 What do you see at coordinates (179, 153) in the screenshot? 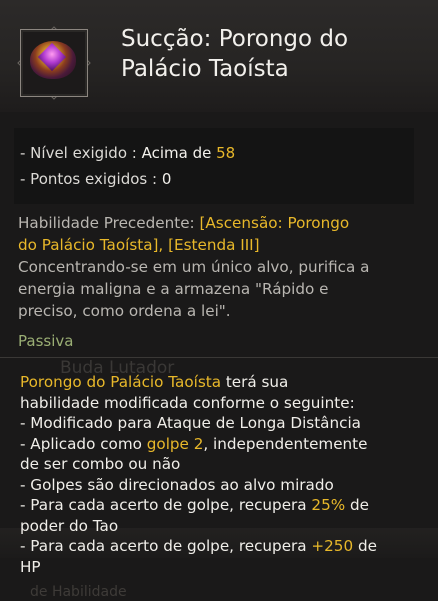
I see `level-prefix: Acima de` at bounding box center [179, 153].